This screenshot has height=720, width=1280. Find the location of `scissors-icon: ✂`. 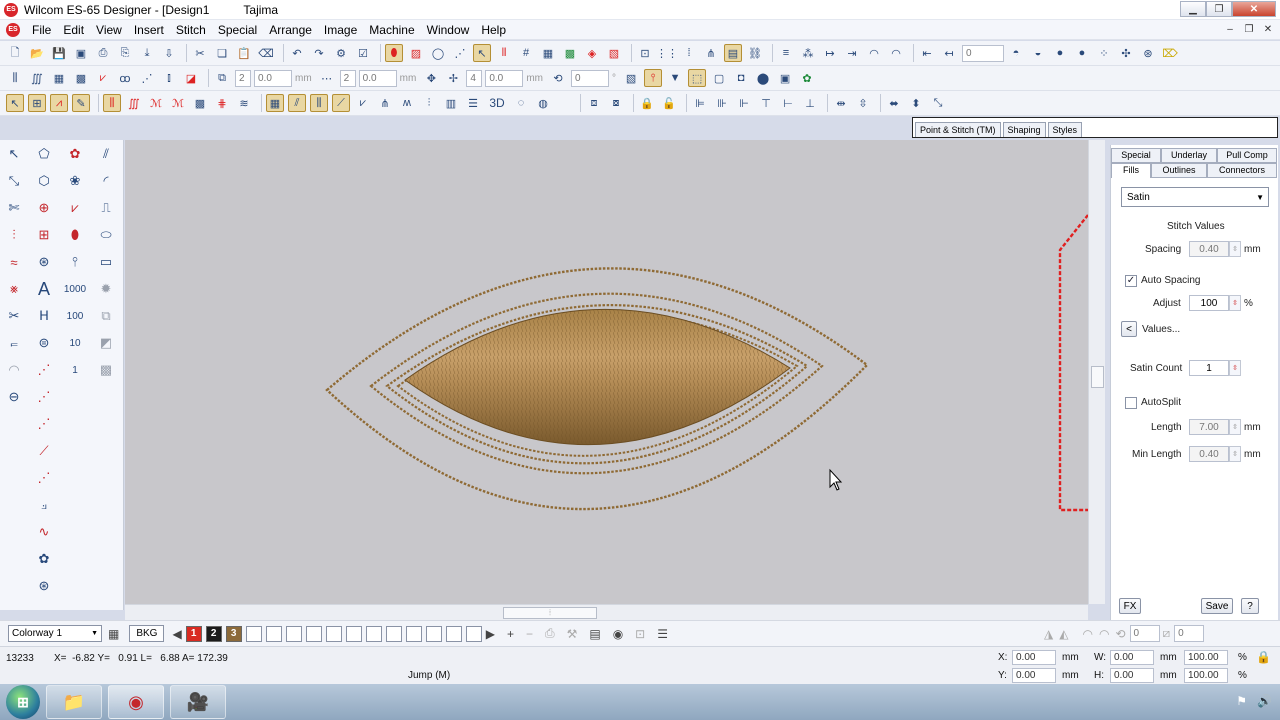

scissors-icon: ✂ is located at coordinates (14, 316).